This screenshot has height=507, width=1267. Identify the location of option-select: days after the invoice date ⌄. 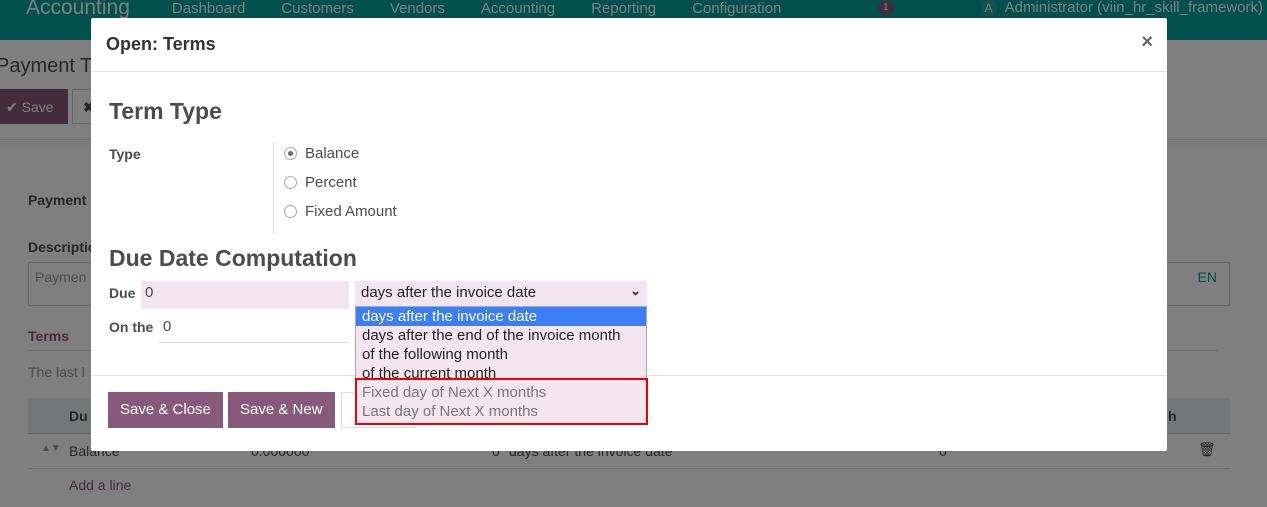
(501, 293).